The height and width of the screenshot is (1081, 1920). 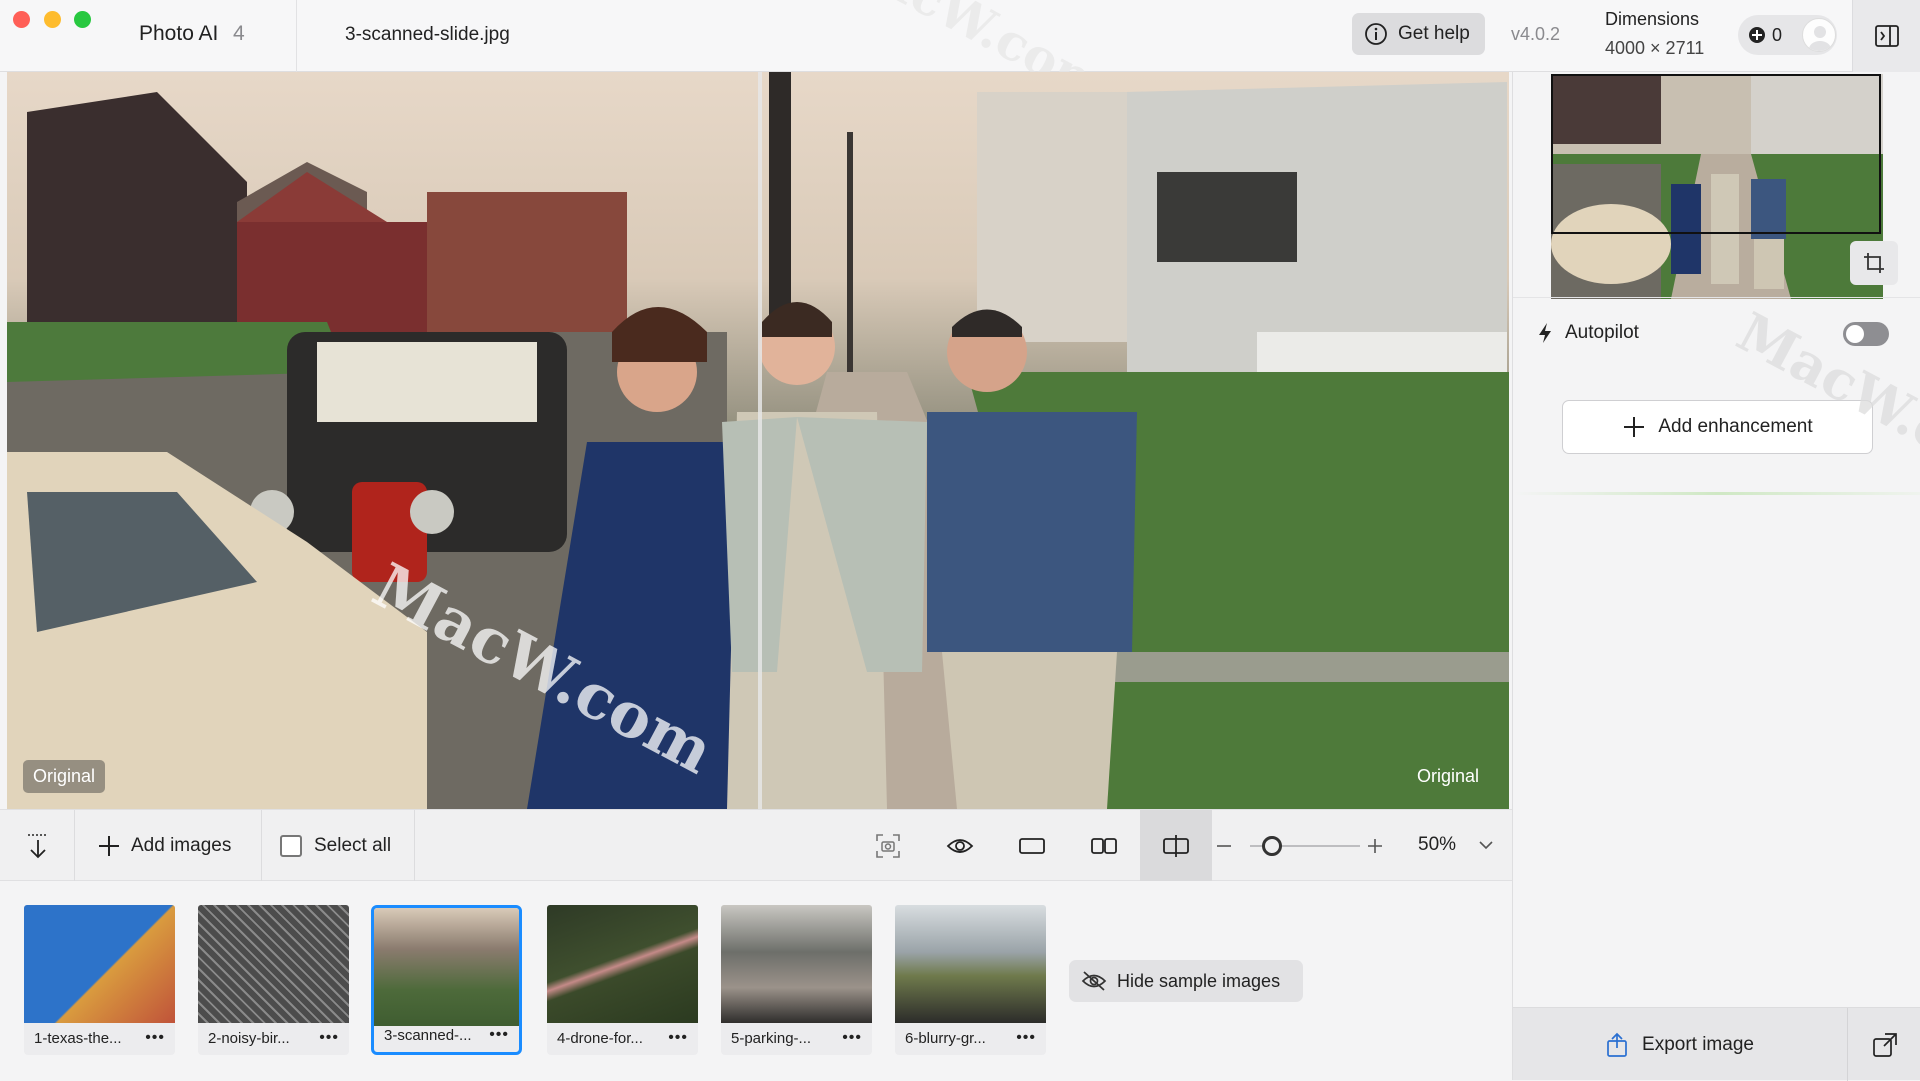 I want to click on split-view-button, so click(x=1176, y=845).